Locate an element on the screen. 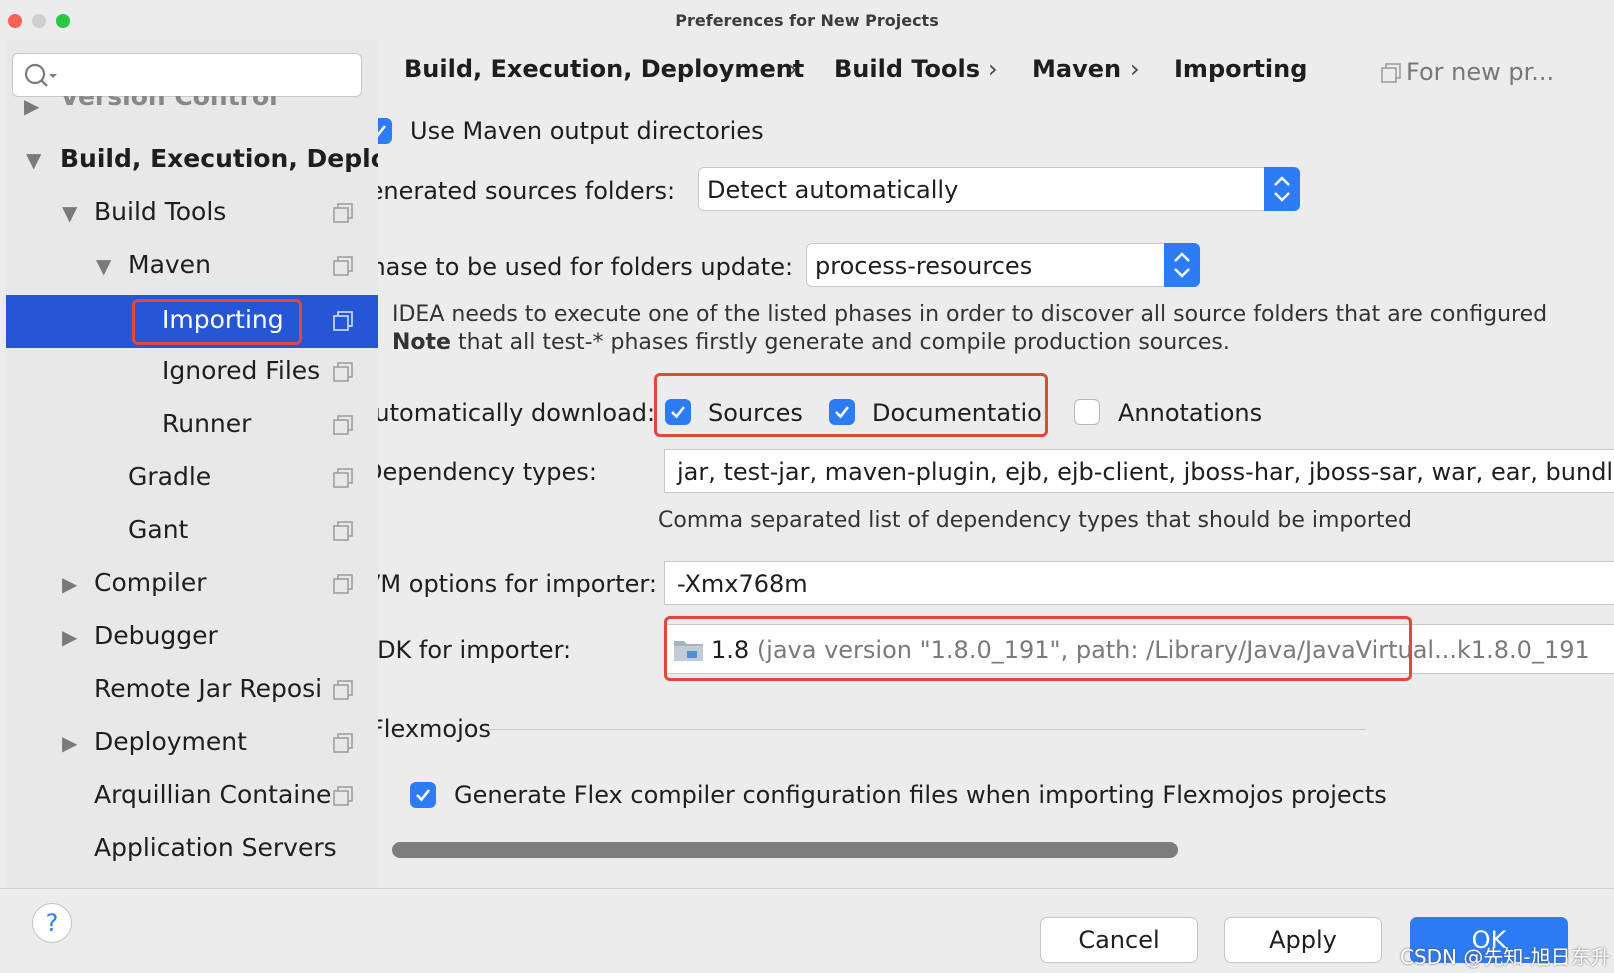 This screenshot has width=1614, height=973. sidebar-item-gradle: Gradle is located at coordinates (192, 478).